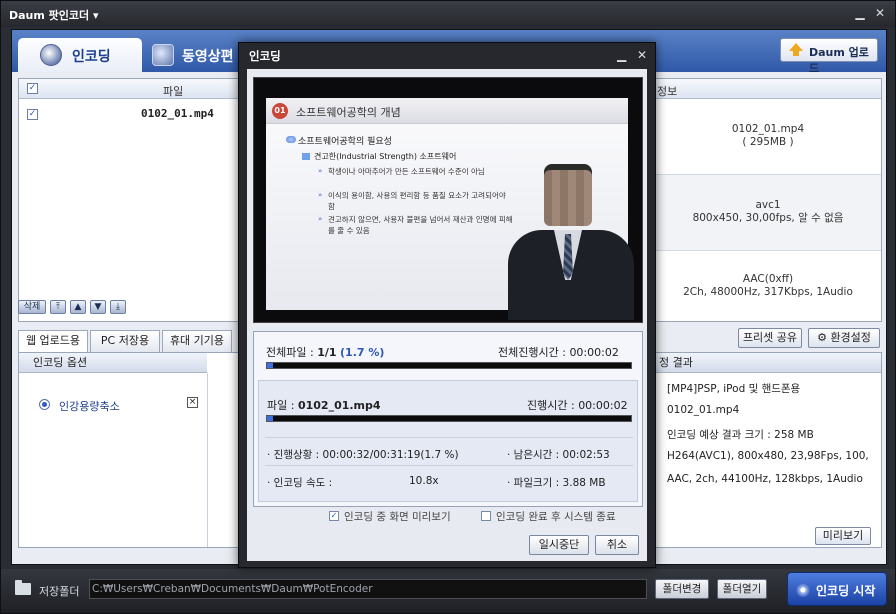 The width and height of the screenshot is (896, 614). What do you see at coordinates (568, 198) in the screenshot?
I see `presenter-face-pixelated` at bounding box center [568, 198].